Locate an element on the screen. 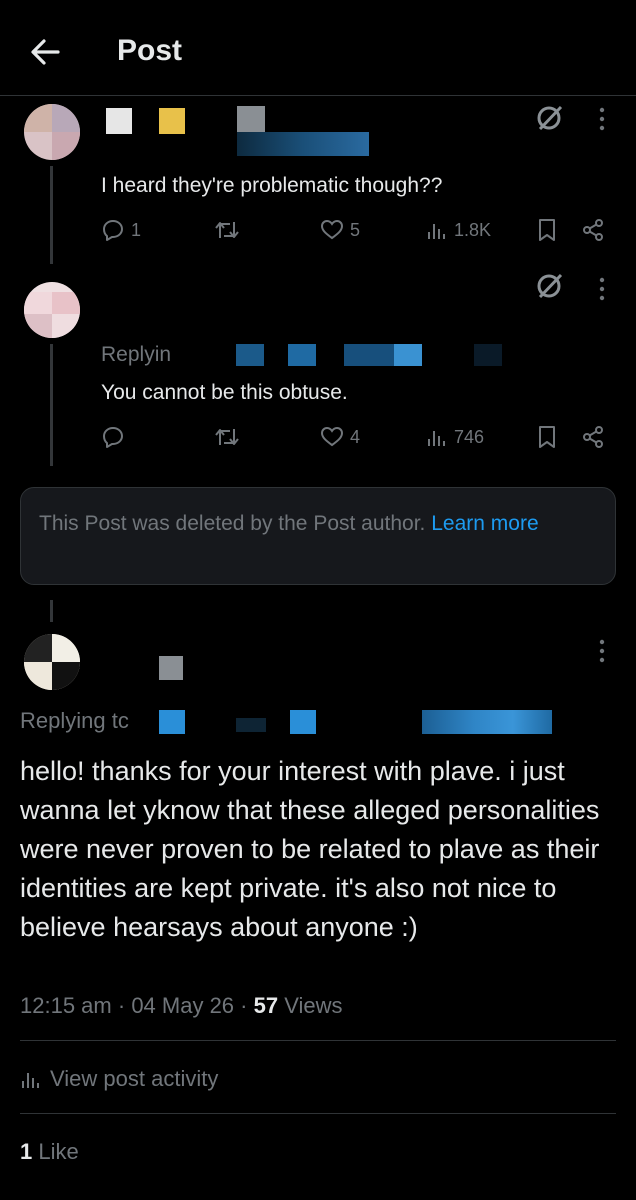 This screenshot has width=636, height=1200. views-count: 57 is located at coordinates (266, 1005).